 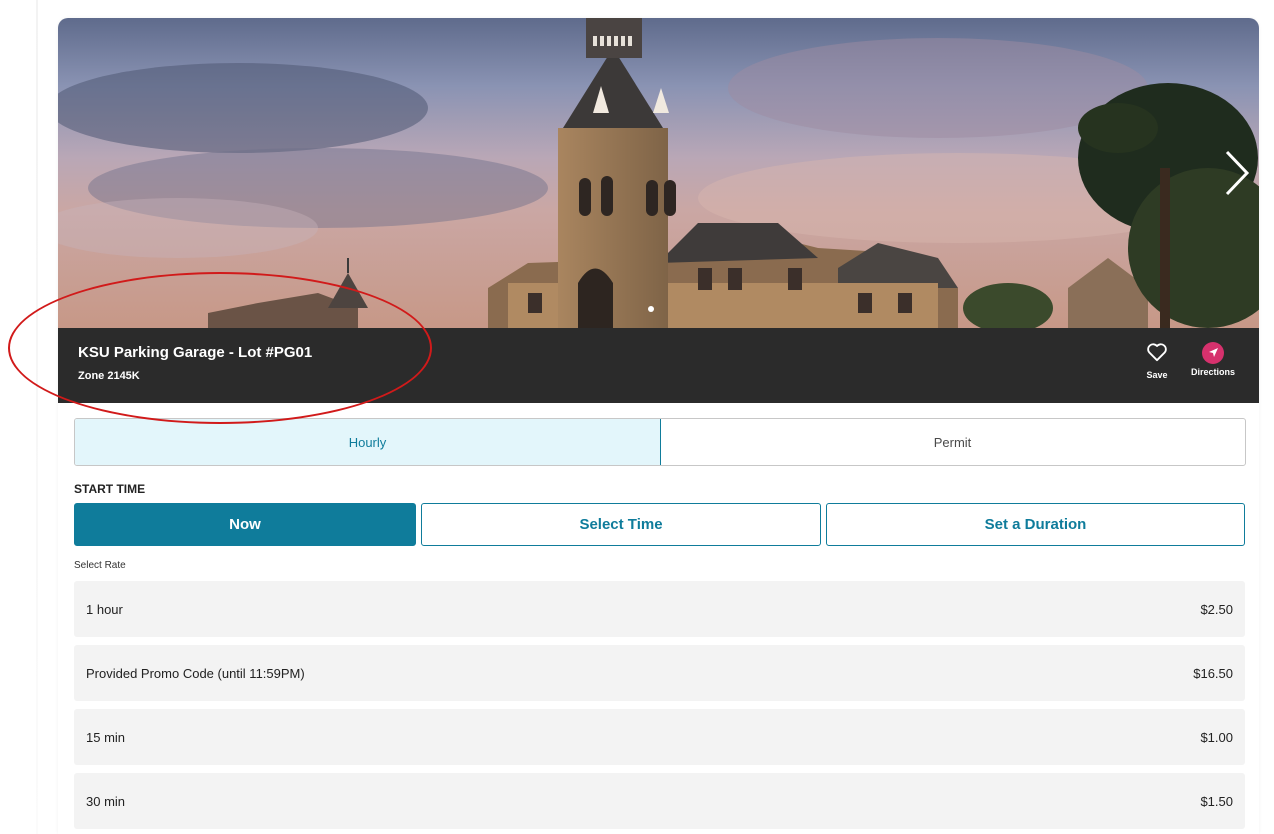 What do you see at coordinates (368, 442) in the screenshot?
I see `tab-hourly: Hourly` at bounding box center [368, 442].